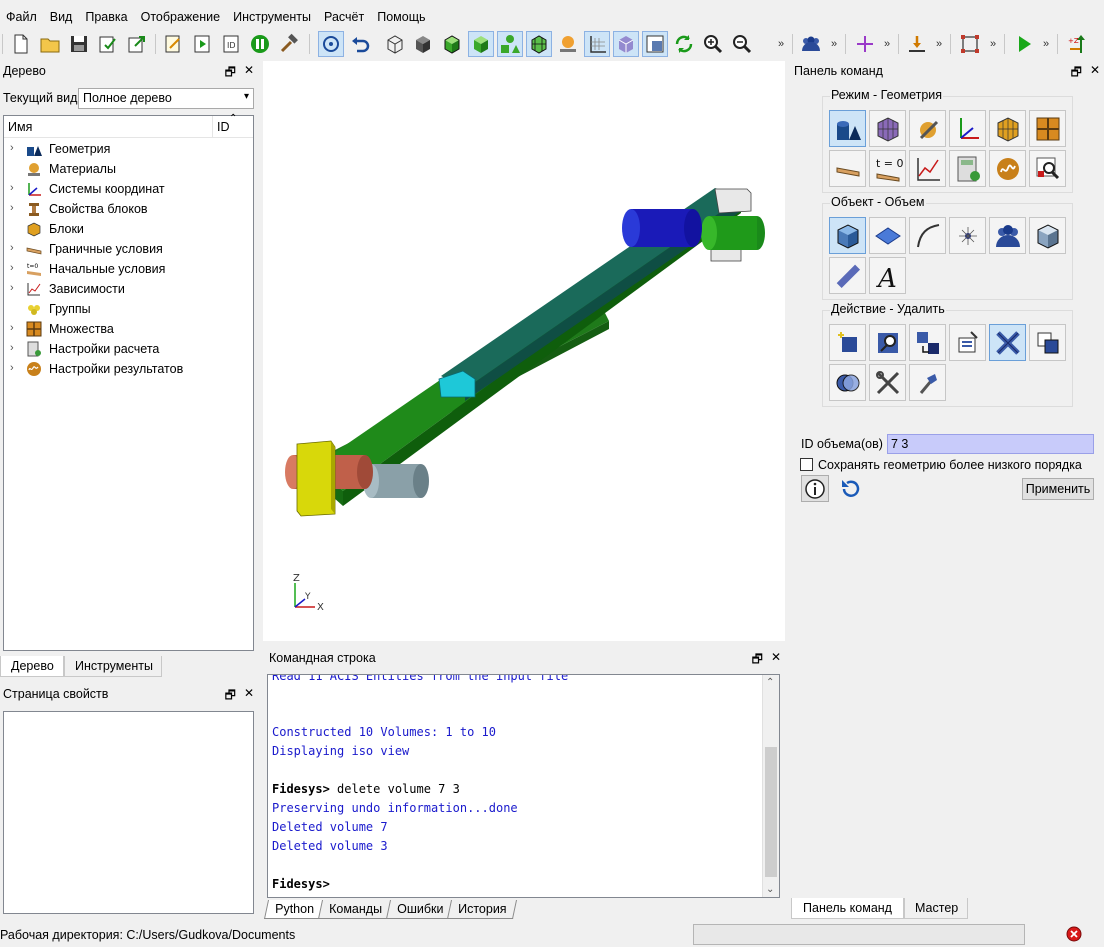  What do you see at coordinates (626, 44) in the screenshot?
I see `transparent-cube-icon` at bounding box center [626, 44].